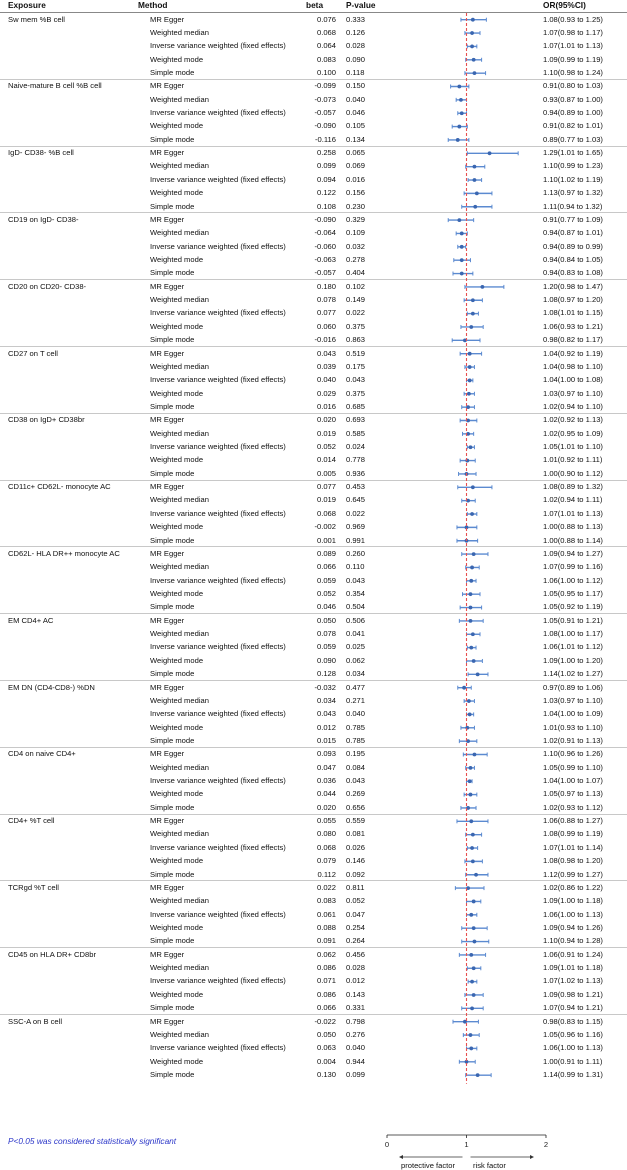  What do you see at coordinates (489, 1165) in the screenshot?
I see `risk-factor-label: risk factor` at bounding box center [489, 1165].